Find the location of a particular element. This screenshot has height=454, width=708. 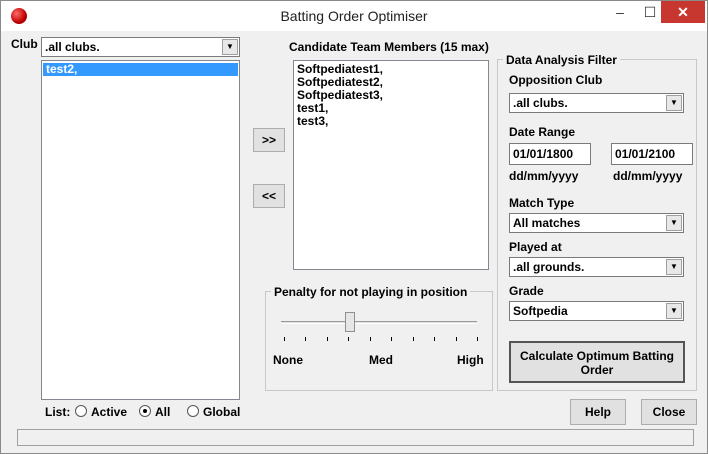

penalty-title: Penalty for not playing in position is located at coordinates (371, 292).